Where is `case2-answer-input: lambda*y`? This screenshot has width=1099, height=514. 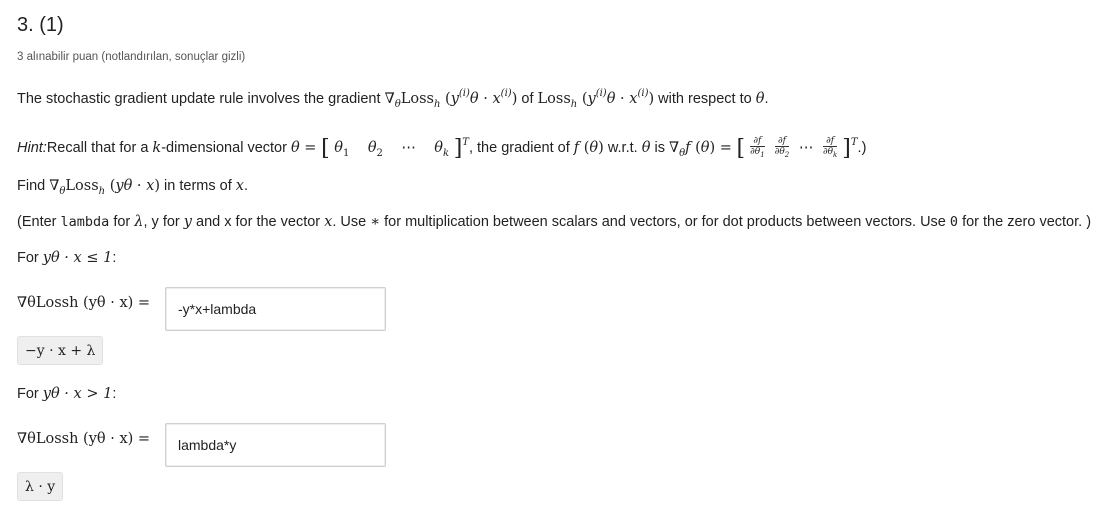 case2-answer-input: lambda*y is located at coordinates (275, 445).